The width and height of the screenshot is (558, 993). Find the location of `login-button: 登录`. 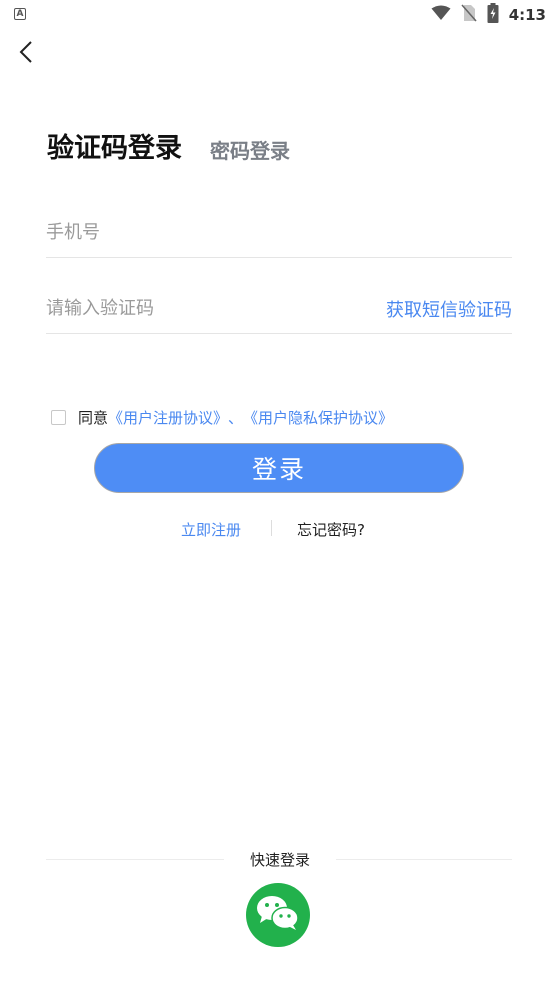

login-button: 登录 is located at coordinates (279, 468).